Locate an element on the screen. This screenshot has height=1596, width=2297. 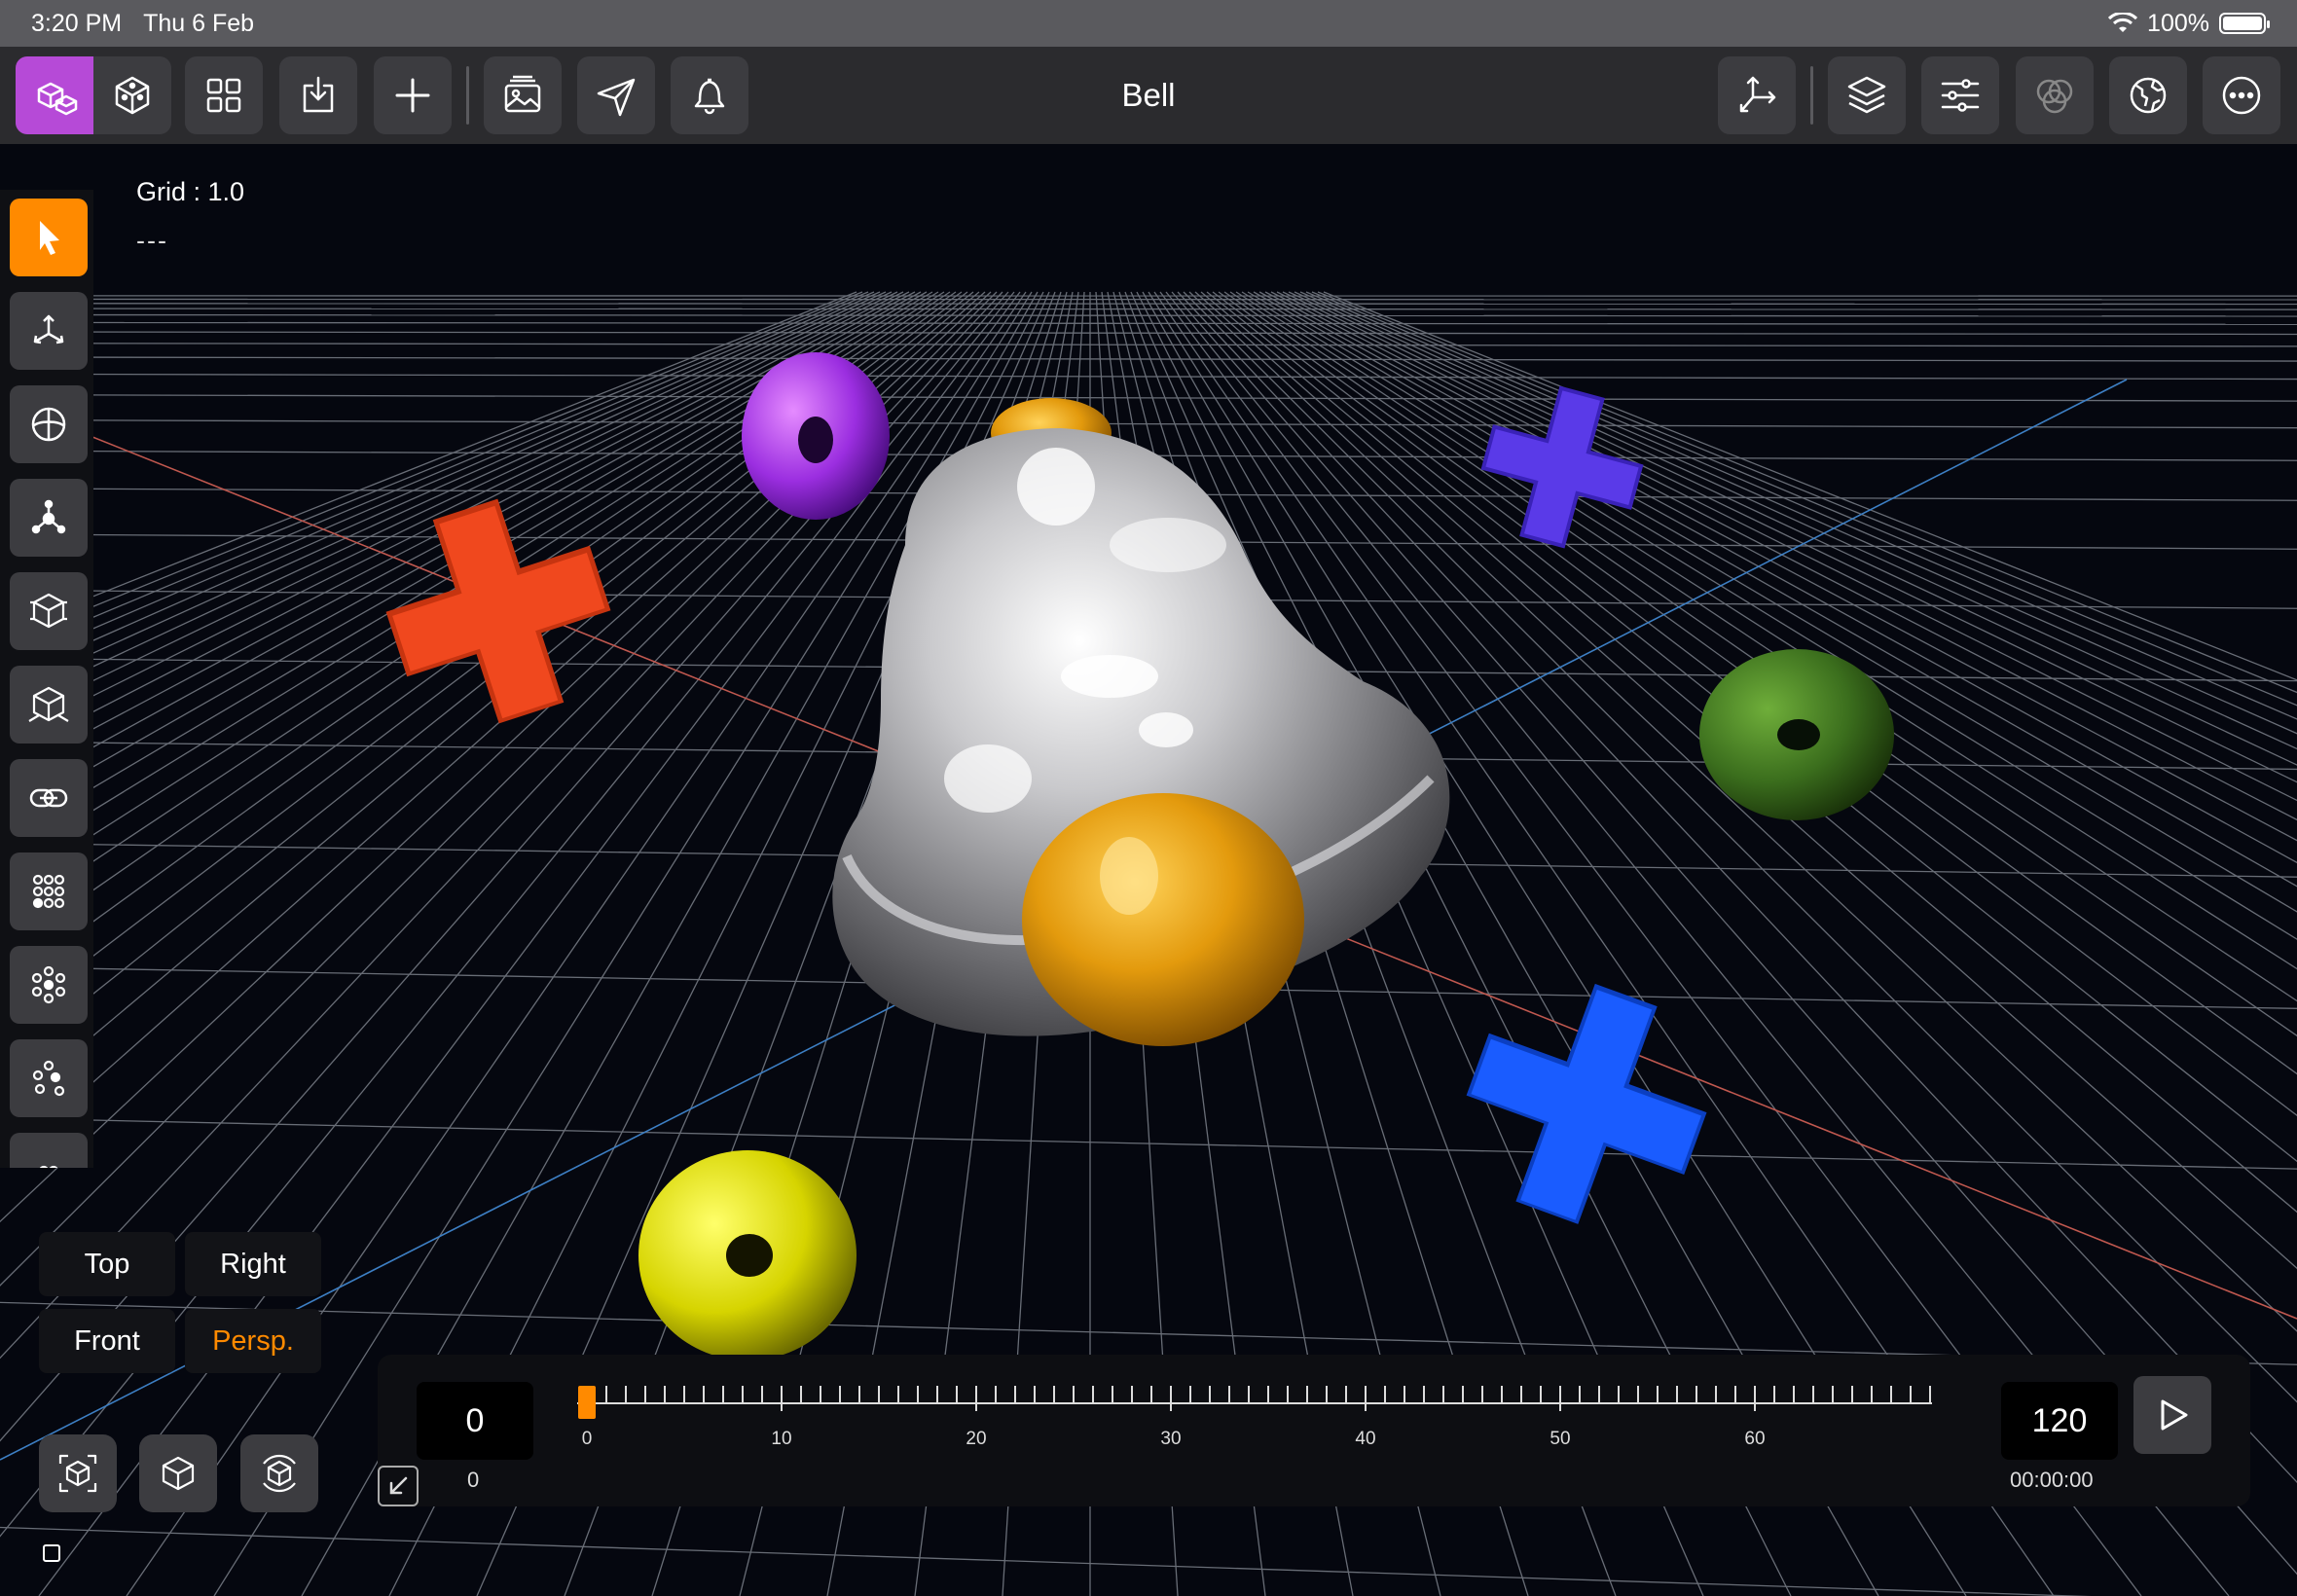
grid-view-button is located at coordinates (224, 95).